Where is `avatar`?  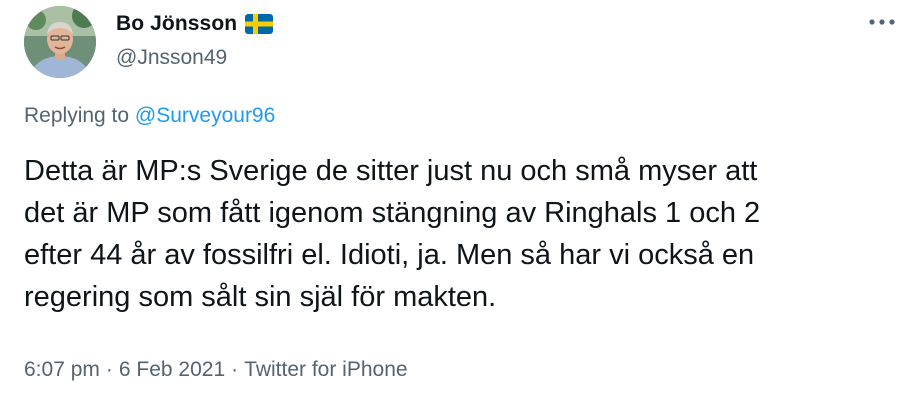 avatar is located at coordinates (60, 42).